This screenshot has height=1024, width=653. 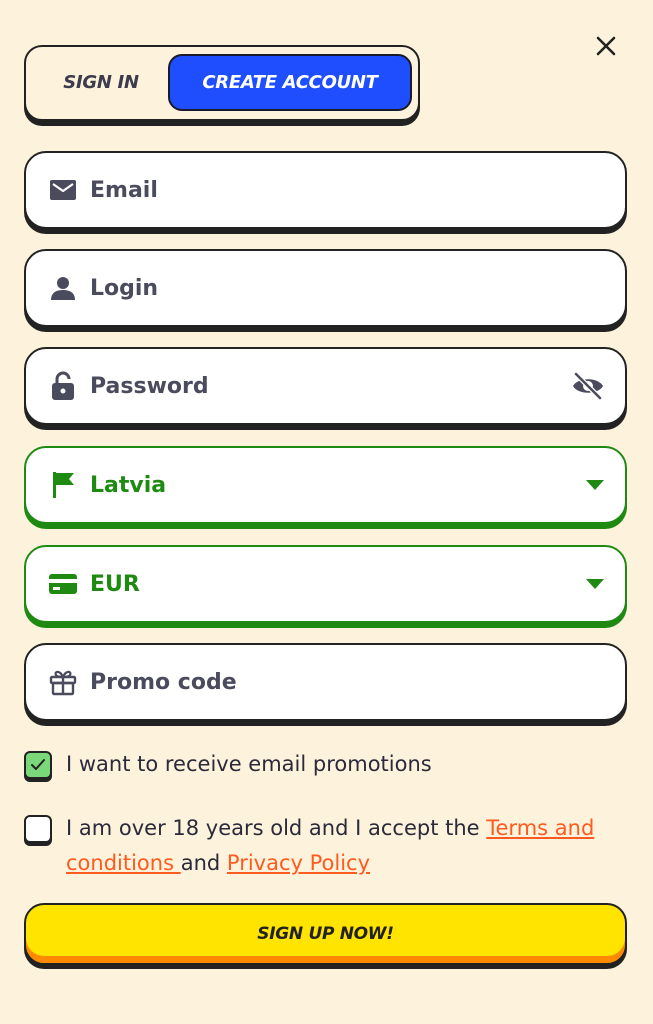 I want to click on email-promotions-checkbox, so click(x=38, y=765).